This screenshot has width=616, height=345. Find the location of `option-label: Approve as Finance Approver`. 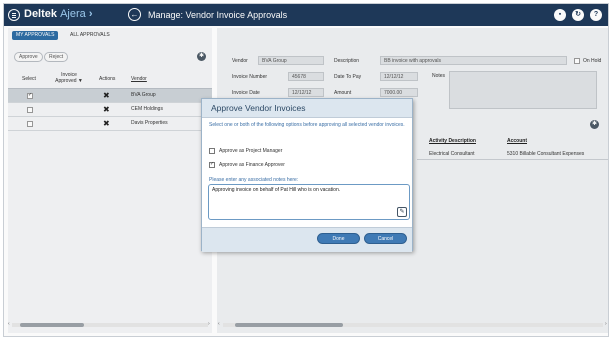

option-label: Approve as Finance Approver is located at coordinates (252, 165).